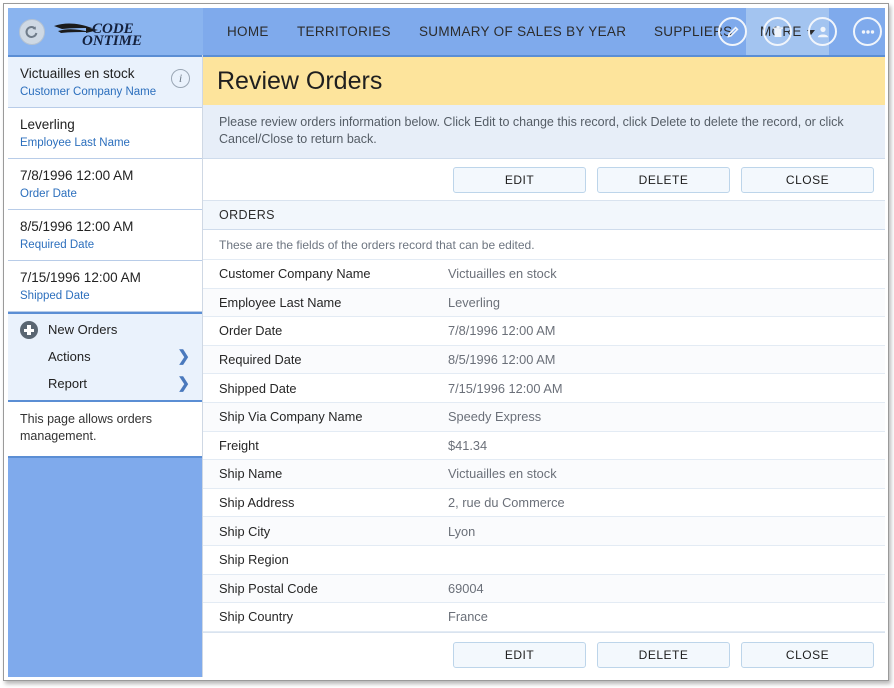 The width and height of the screenshot is (894, 688). What do you see at coordinates (105, 383) in the screenshot?
I see `sidebar-action-report: Report ❯` at bounding box center [105, 383].